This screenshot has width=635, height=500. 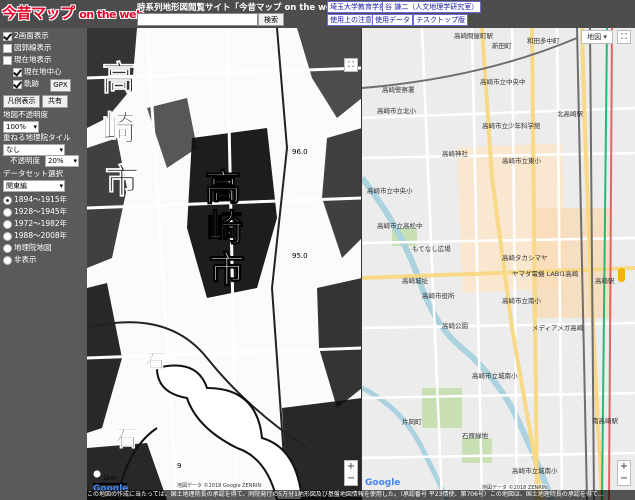 I want to click on overlay-tile-label: 重ねる地理院タイル, so click(x=37, y=137).